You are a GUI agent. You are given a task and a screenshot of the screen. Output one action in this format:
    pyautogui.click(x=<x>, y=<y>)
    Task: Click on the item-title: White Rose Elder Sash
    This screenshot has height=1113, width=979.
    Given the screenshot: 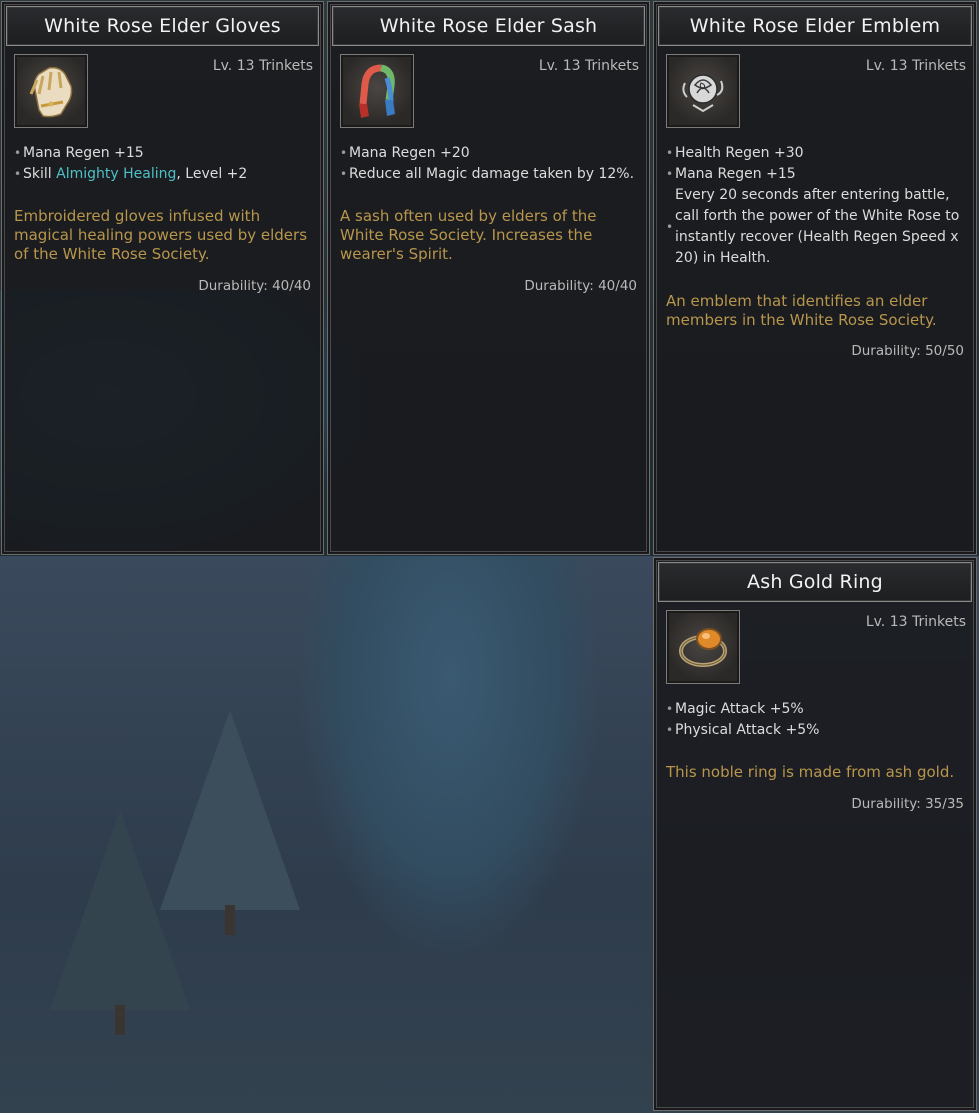 What is the action you would take?
    pyautogui.click(x=488, y=26)
    